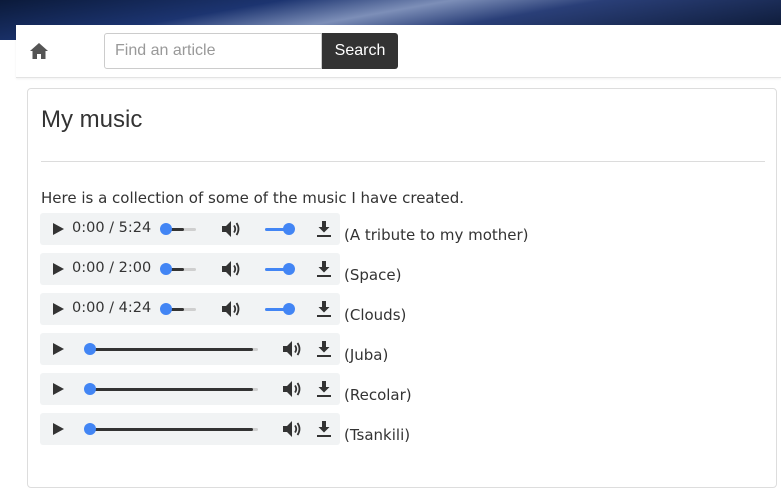  I want to click on time-display: 0:00 / 5:24, so click(112, 228).